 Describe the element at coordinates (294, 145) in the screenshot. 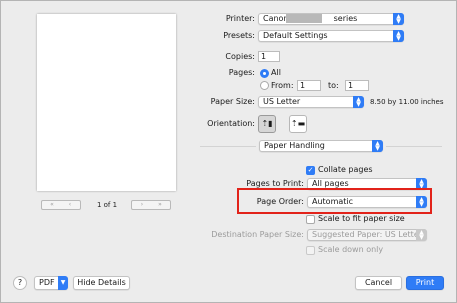

I see `section-value: Paper Handling` at that location.